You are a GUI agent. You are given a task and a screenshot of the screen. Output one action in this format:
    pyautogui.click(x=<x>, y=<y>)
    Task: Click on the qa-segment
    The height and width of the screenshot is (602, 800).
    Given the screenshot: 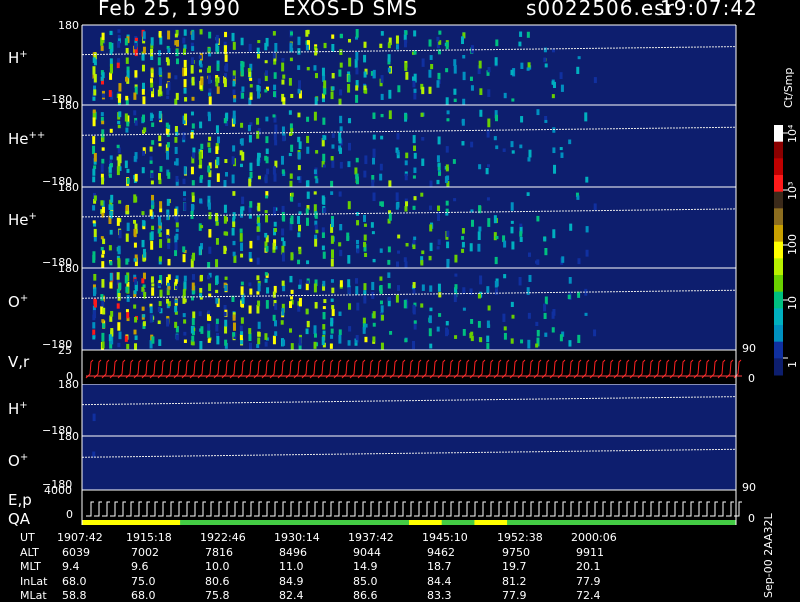 What is the action you would take?
    pyautogui.click(x=426, y=522)
    